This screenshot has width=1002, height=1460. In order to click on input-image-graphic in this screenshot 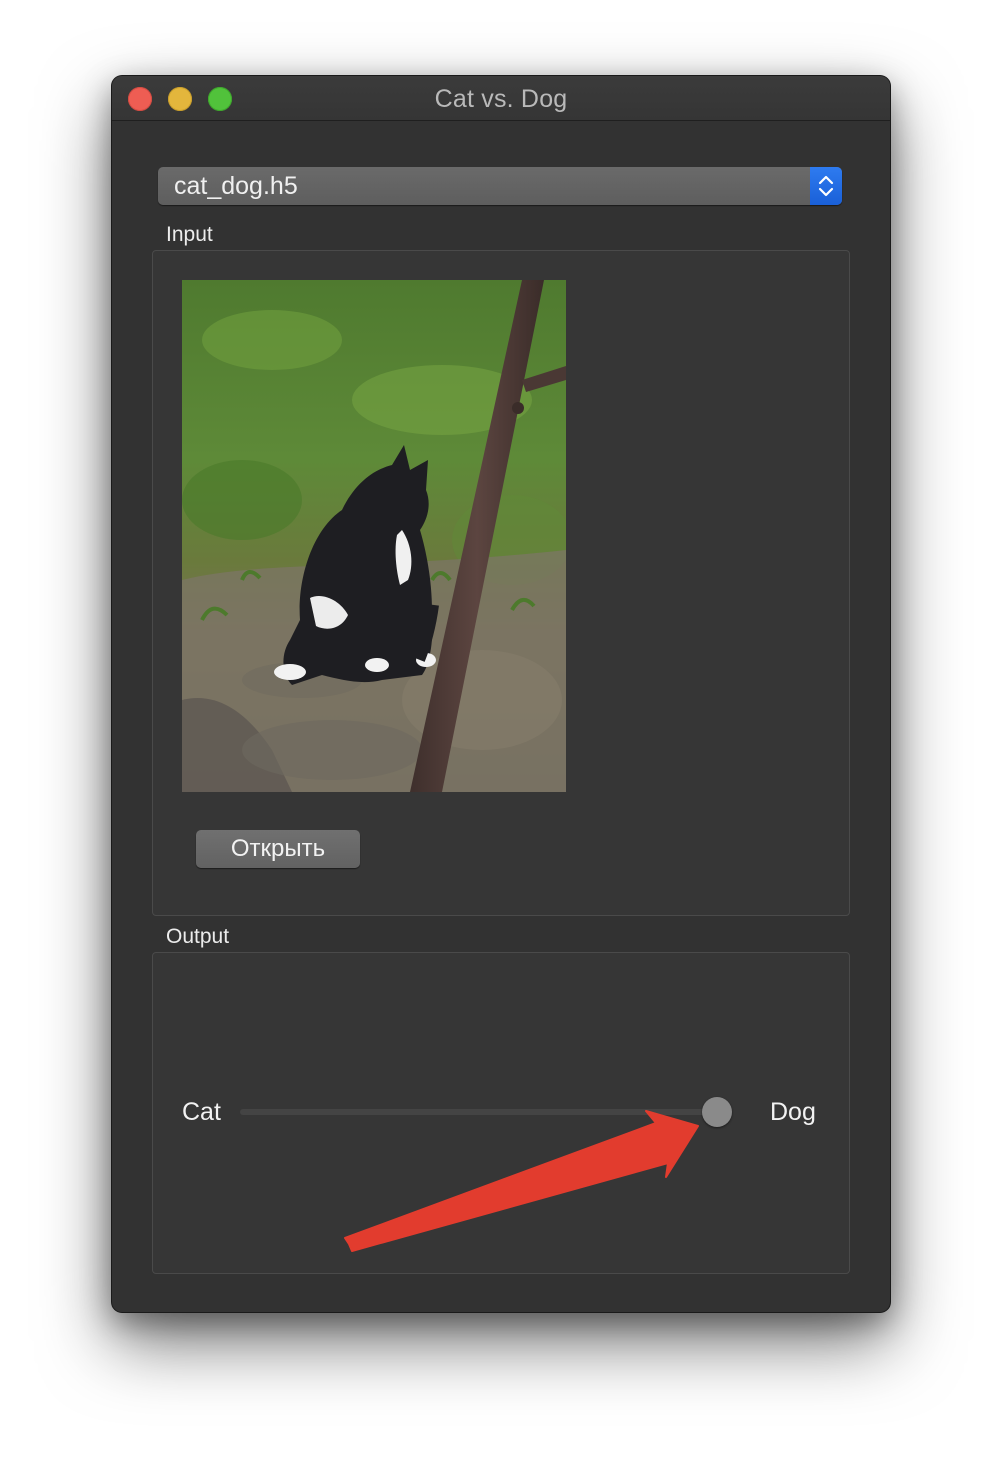, I will do `click(374, 536)`.